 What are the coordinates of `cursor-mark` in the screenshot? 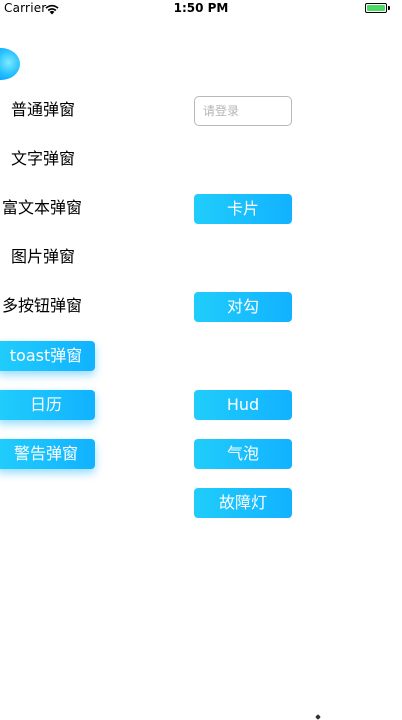 It's located at (318, 717).